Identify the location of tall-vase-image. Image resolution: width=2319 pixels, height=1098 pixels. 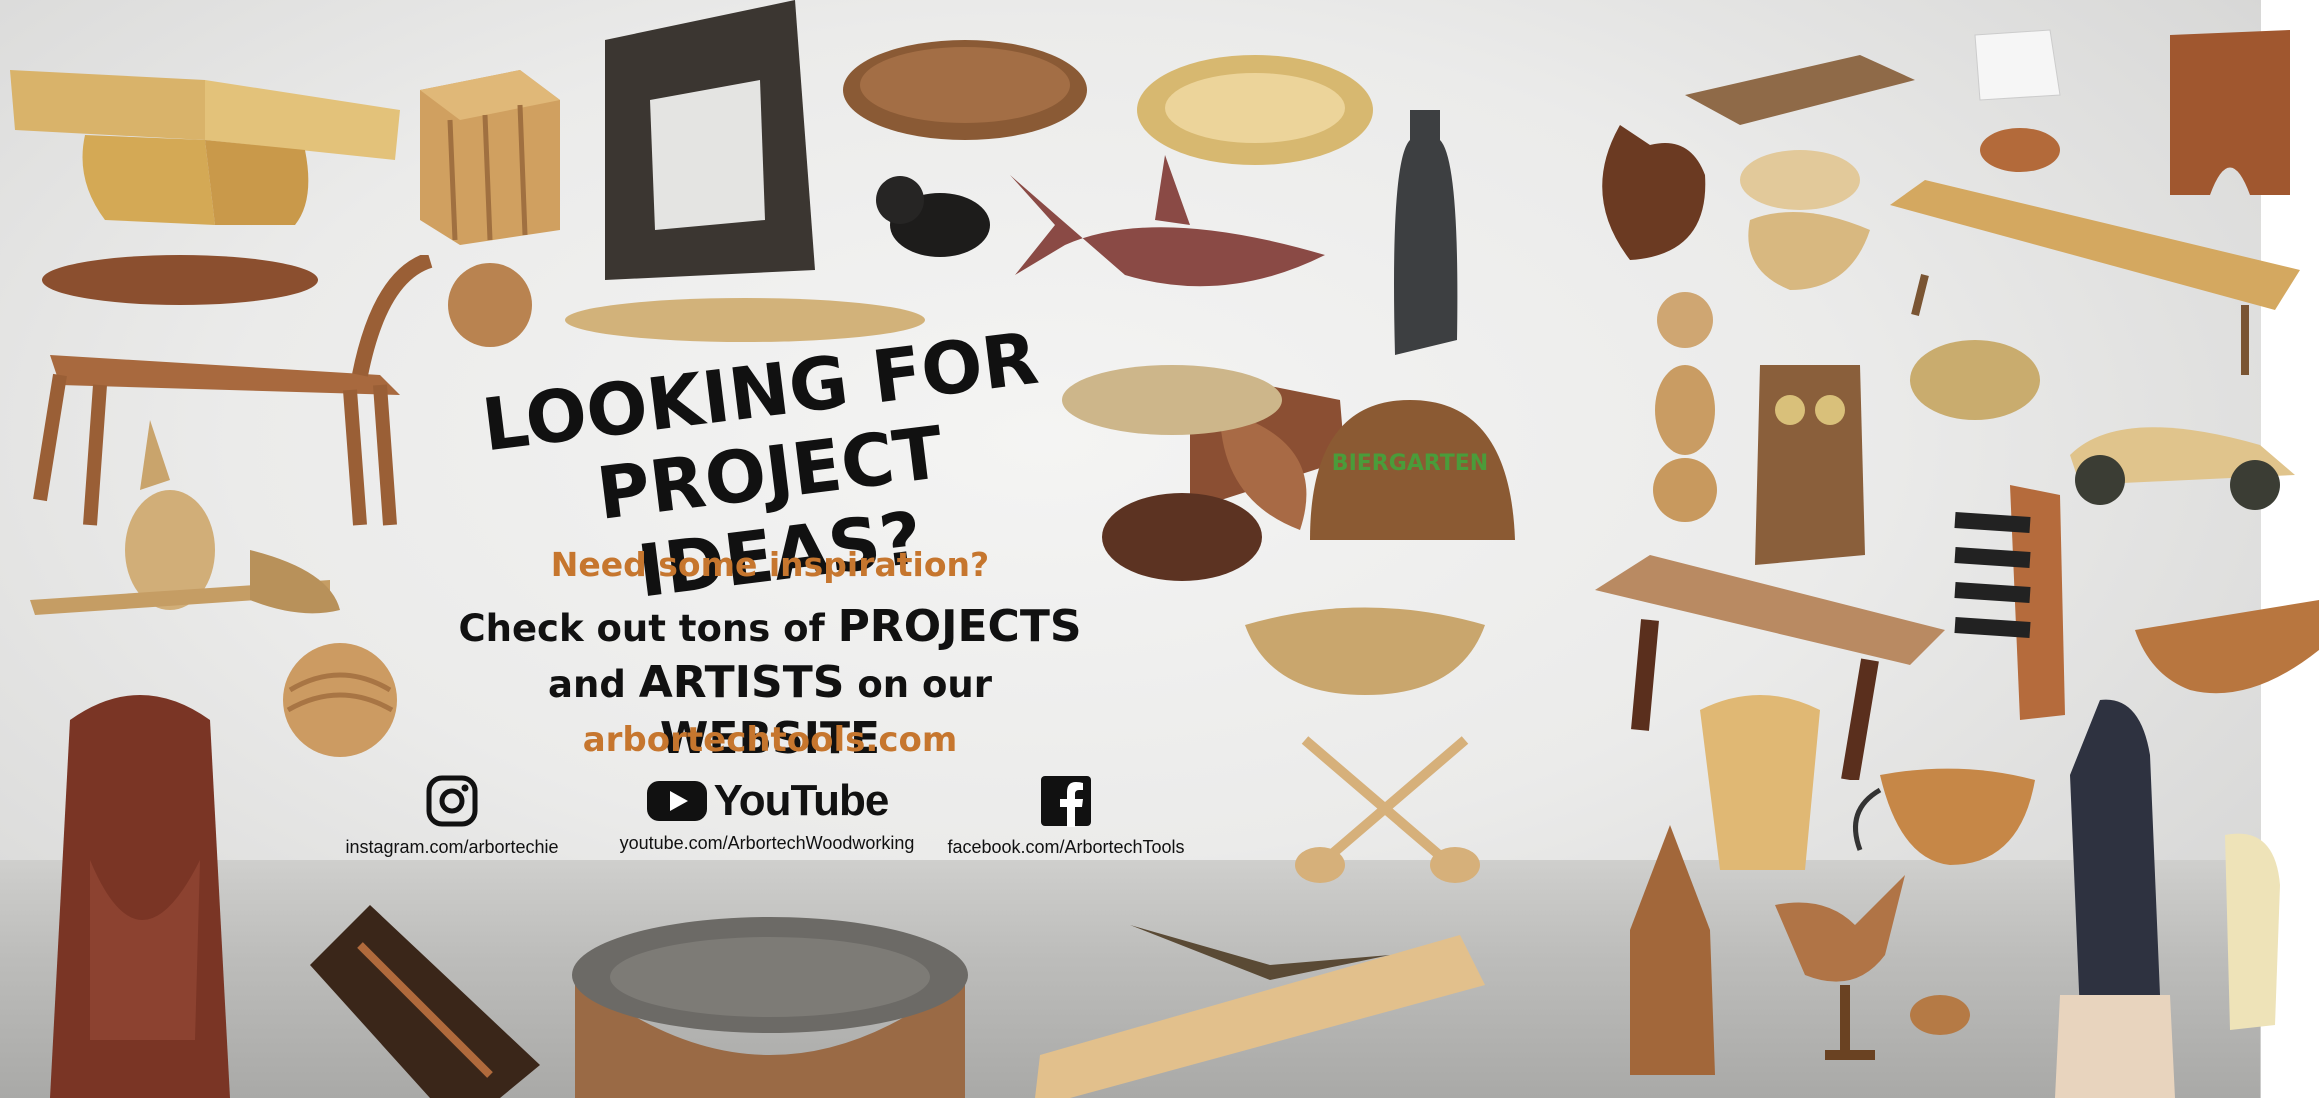
(1426, 232).